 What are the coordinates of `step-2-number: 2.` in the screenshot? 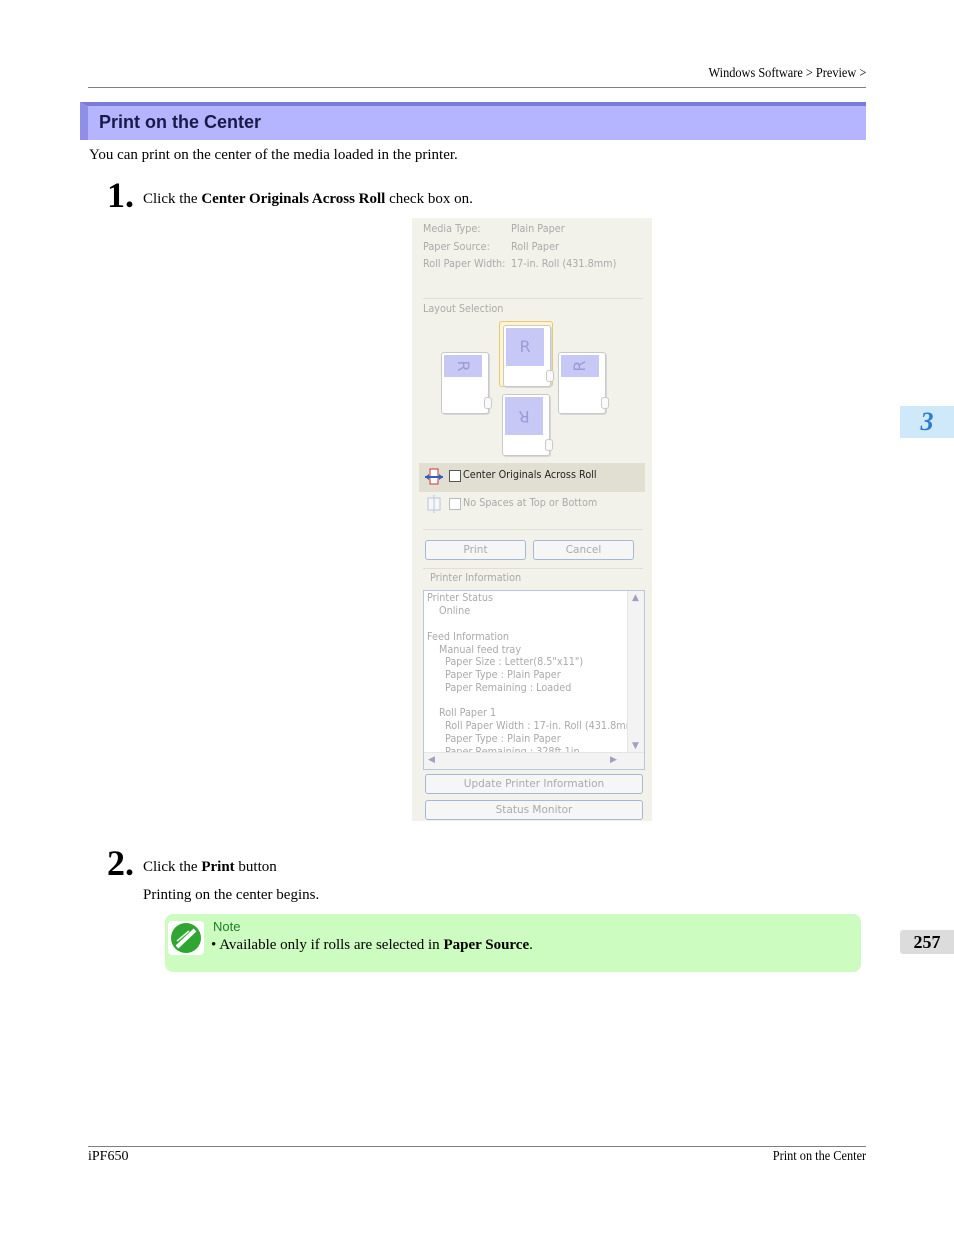 It's located at (120, 863).